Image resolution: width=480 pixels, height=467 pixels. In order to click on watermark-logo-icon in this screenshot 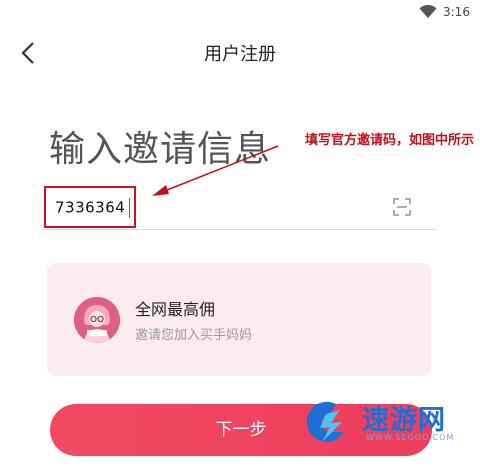, I will do `click(325, 421)`.